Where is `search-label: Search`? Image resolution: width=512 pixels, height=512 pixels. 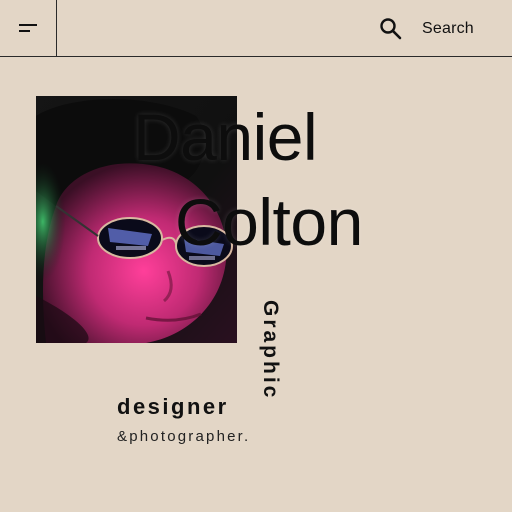
search-label: Search is located at coordinates (448, 29).